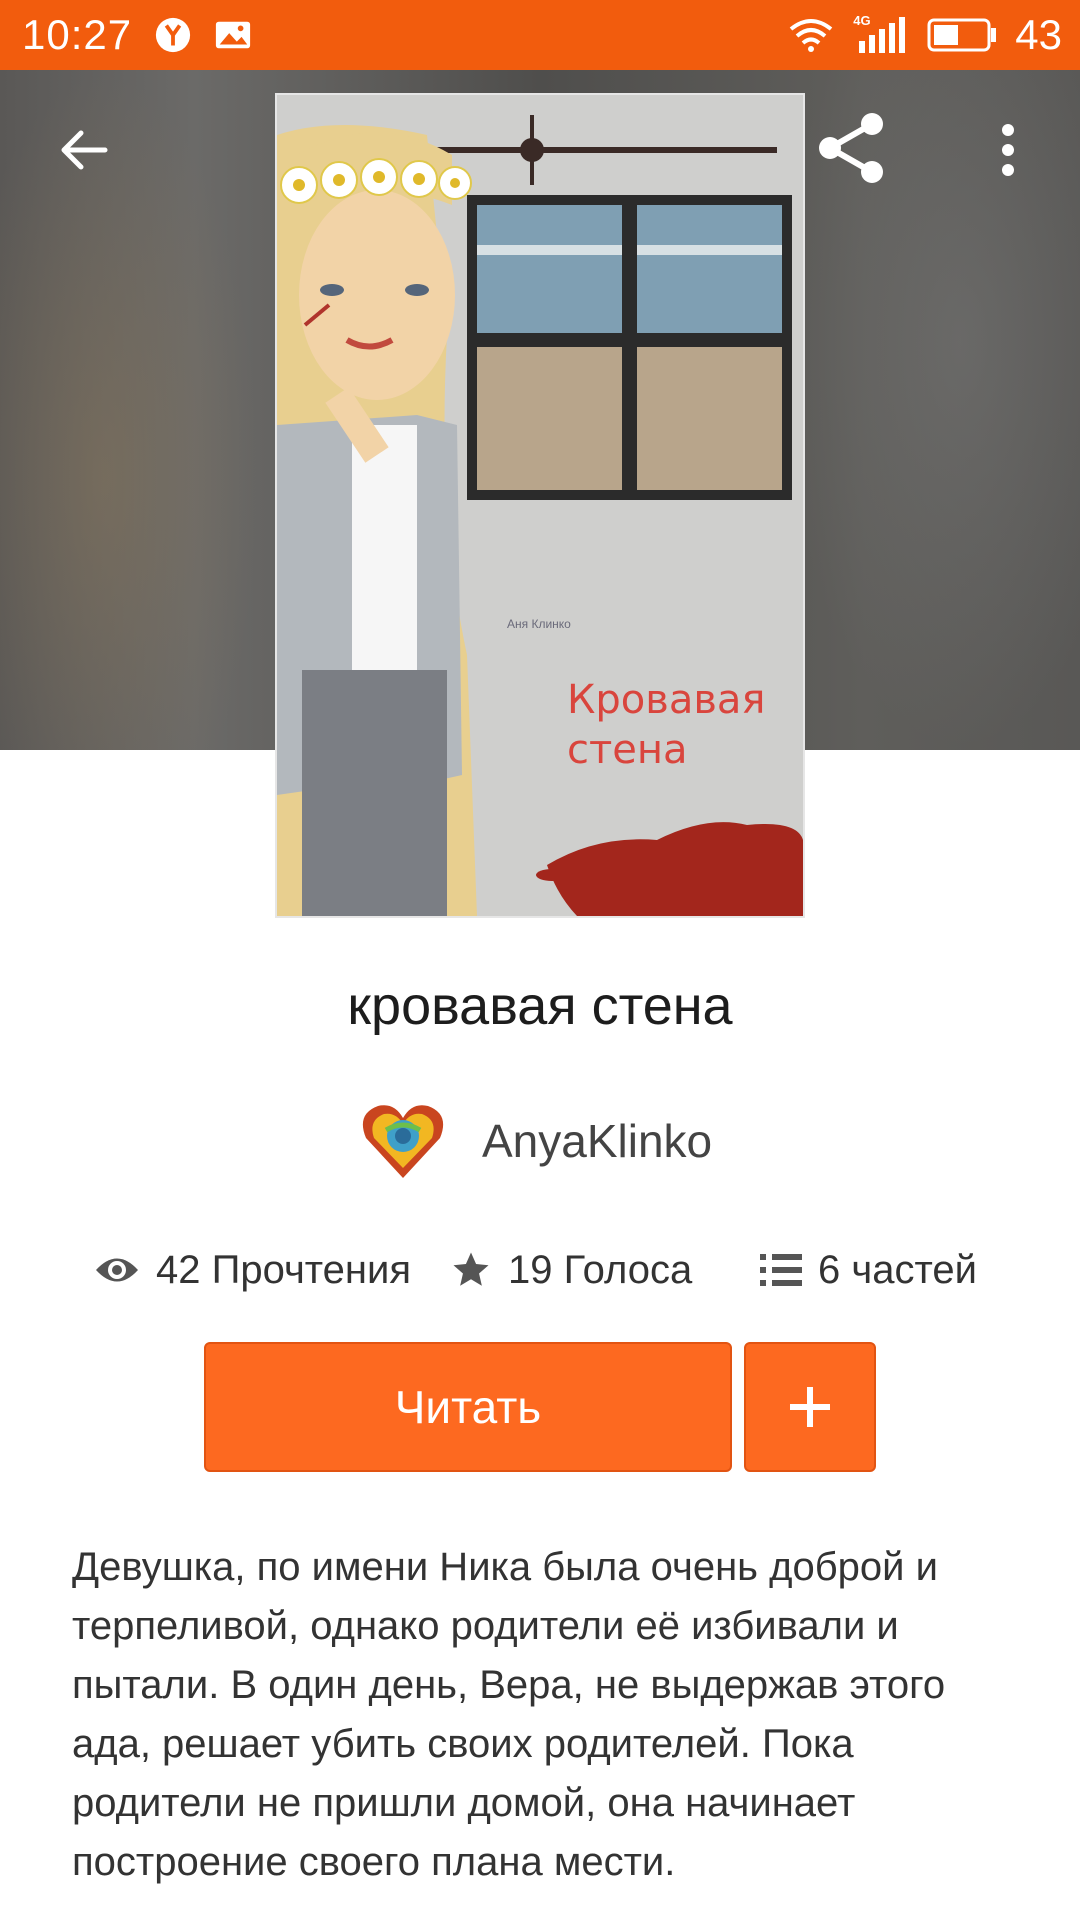 The image size is (1080, 1920). Describe the element at coordinates (600, 1269) in the screenshot. I see `votes-count: 19 Голоса` at that location.